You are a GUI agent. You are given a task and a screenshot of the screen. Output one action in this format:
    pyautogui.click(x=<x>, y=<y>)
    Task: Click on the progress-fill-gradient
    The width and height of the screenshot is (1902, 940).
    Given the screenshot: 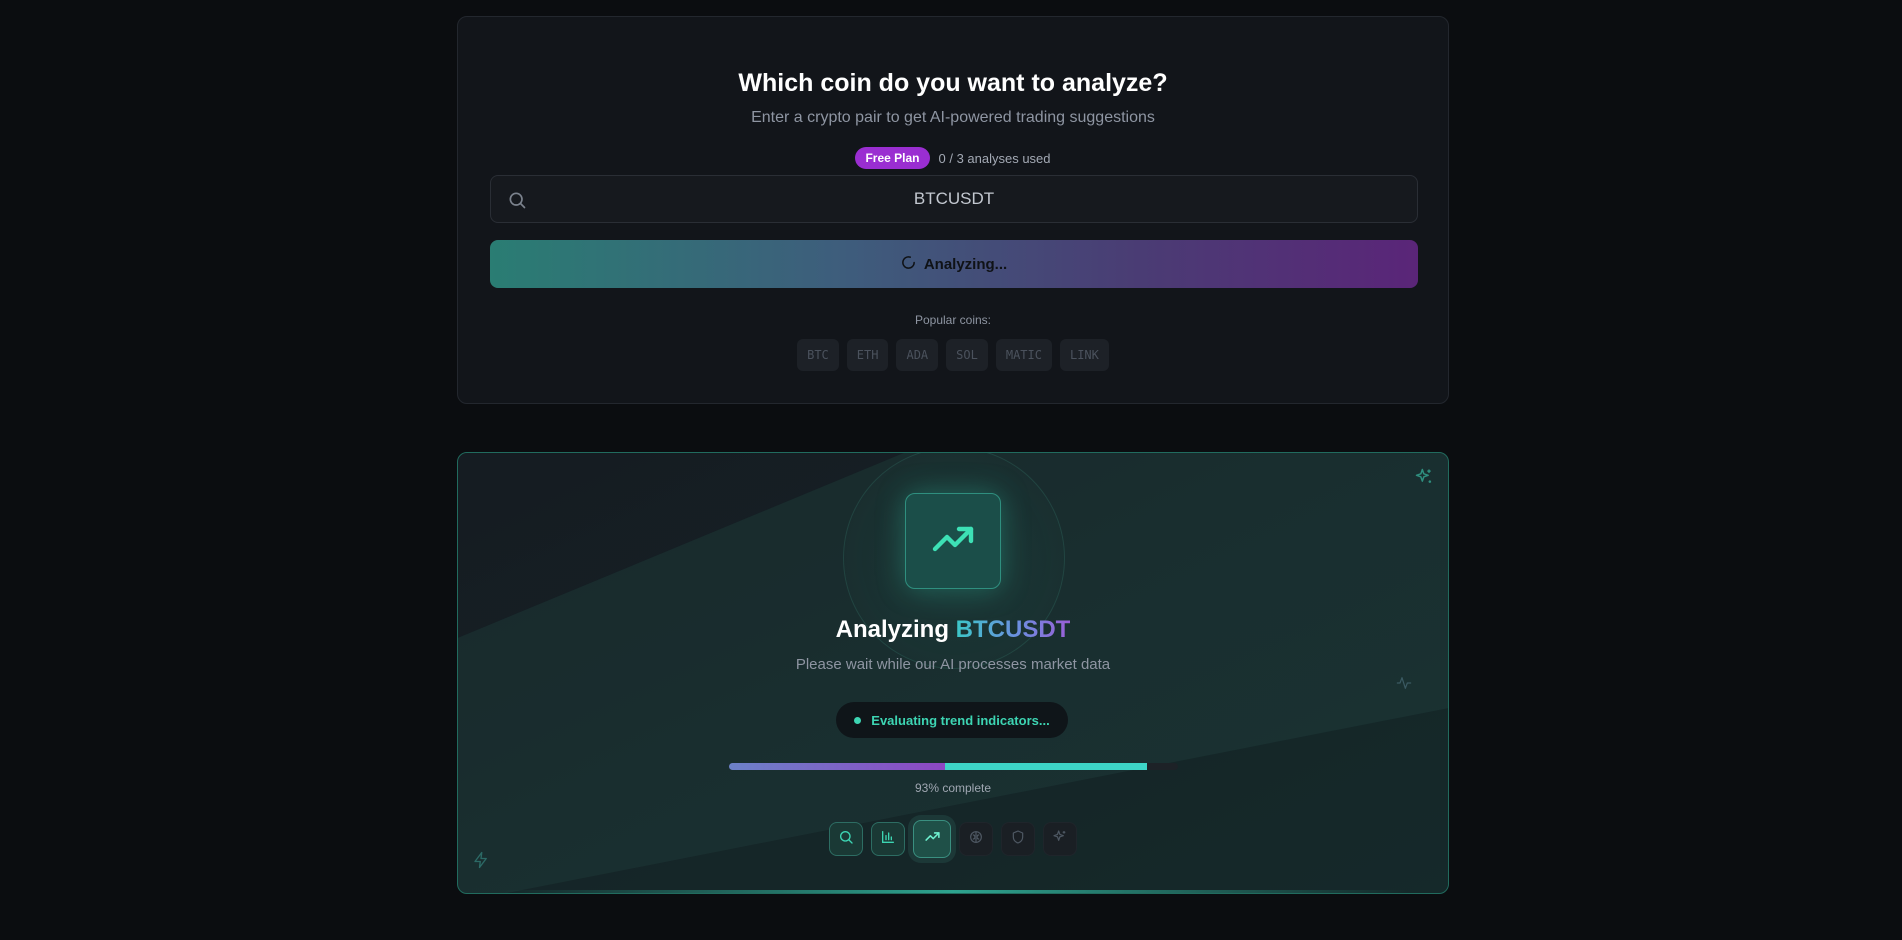 What is the action you would take?
    pyautogui.click(x=837, y=766)
    